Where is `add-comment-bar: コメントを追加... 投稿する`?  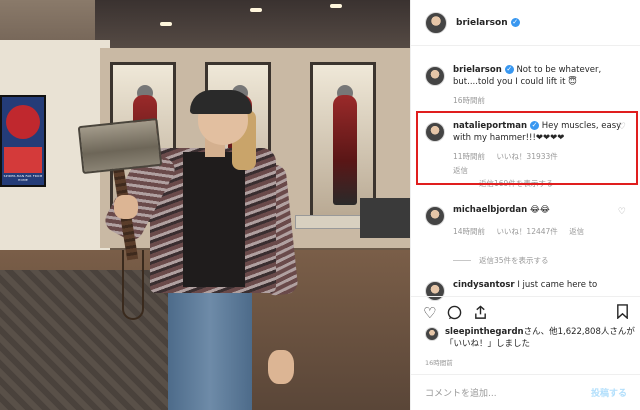 add-comment-bar: コメントを追加... 投稿する is located at coordinates (525, 392).